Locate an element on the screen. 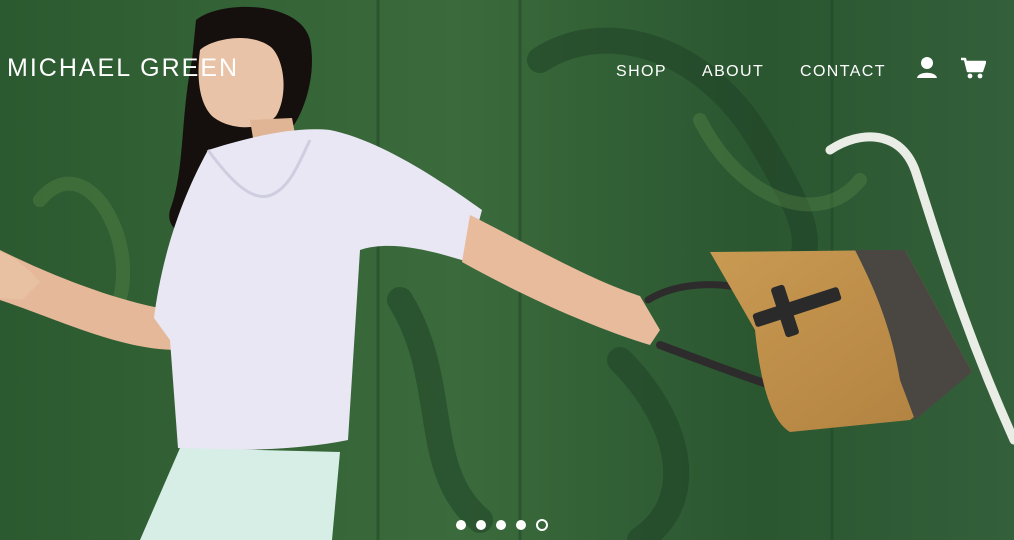  cart-icon is located at coordinates (973, 68).